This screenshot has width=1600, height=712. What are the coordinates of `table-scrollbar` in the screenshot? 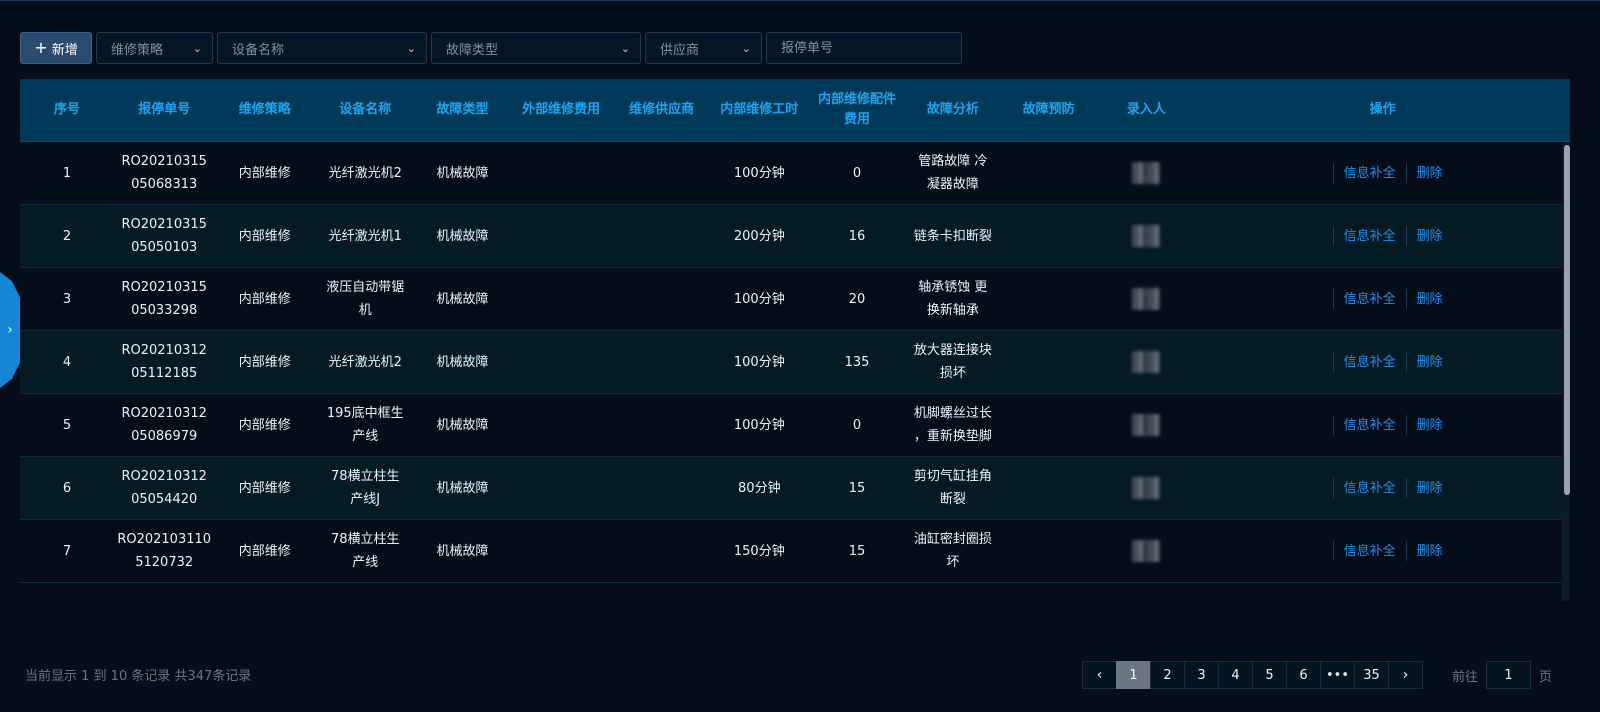 It's located at (1566, 371).